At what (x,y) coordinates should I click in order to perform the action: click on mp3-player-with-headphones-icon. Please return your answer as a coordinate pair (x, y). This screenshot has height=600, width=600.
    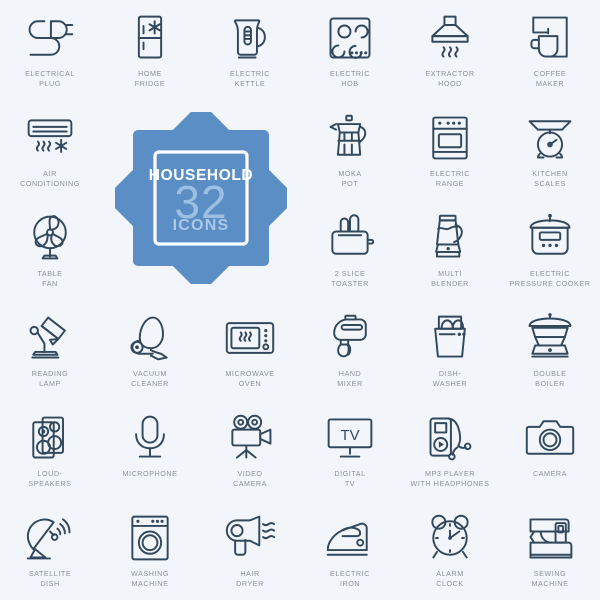
    Looking at the image, I should click on (450, 438).